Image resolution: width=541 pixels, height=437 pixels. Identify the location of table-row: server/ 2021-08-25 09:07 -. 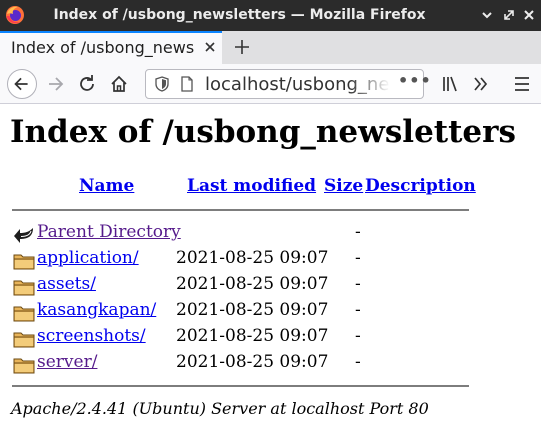
(270, 364).